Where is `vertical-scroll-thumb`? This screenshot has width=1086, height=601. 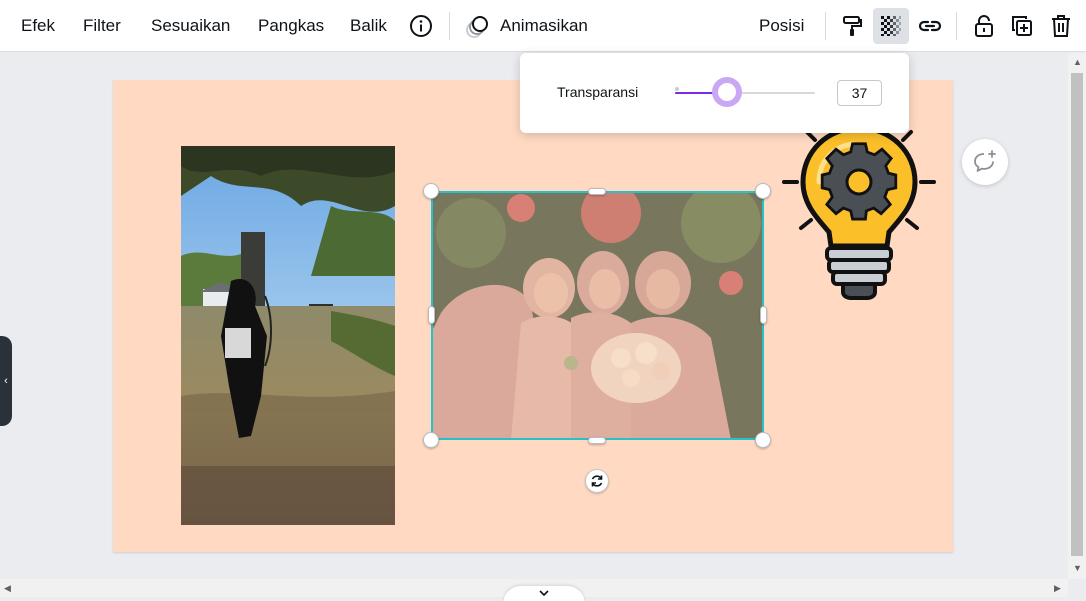
vertical-scroll-thumb is located at coordinates (1077, 314).